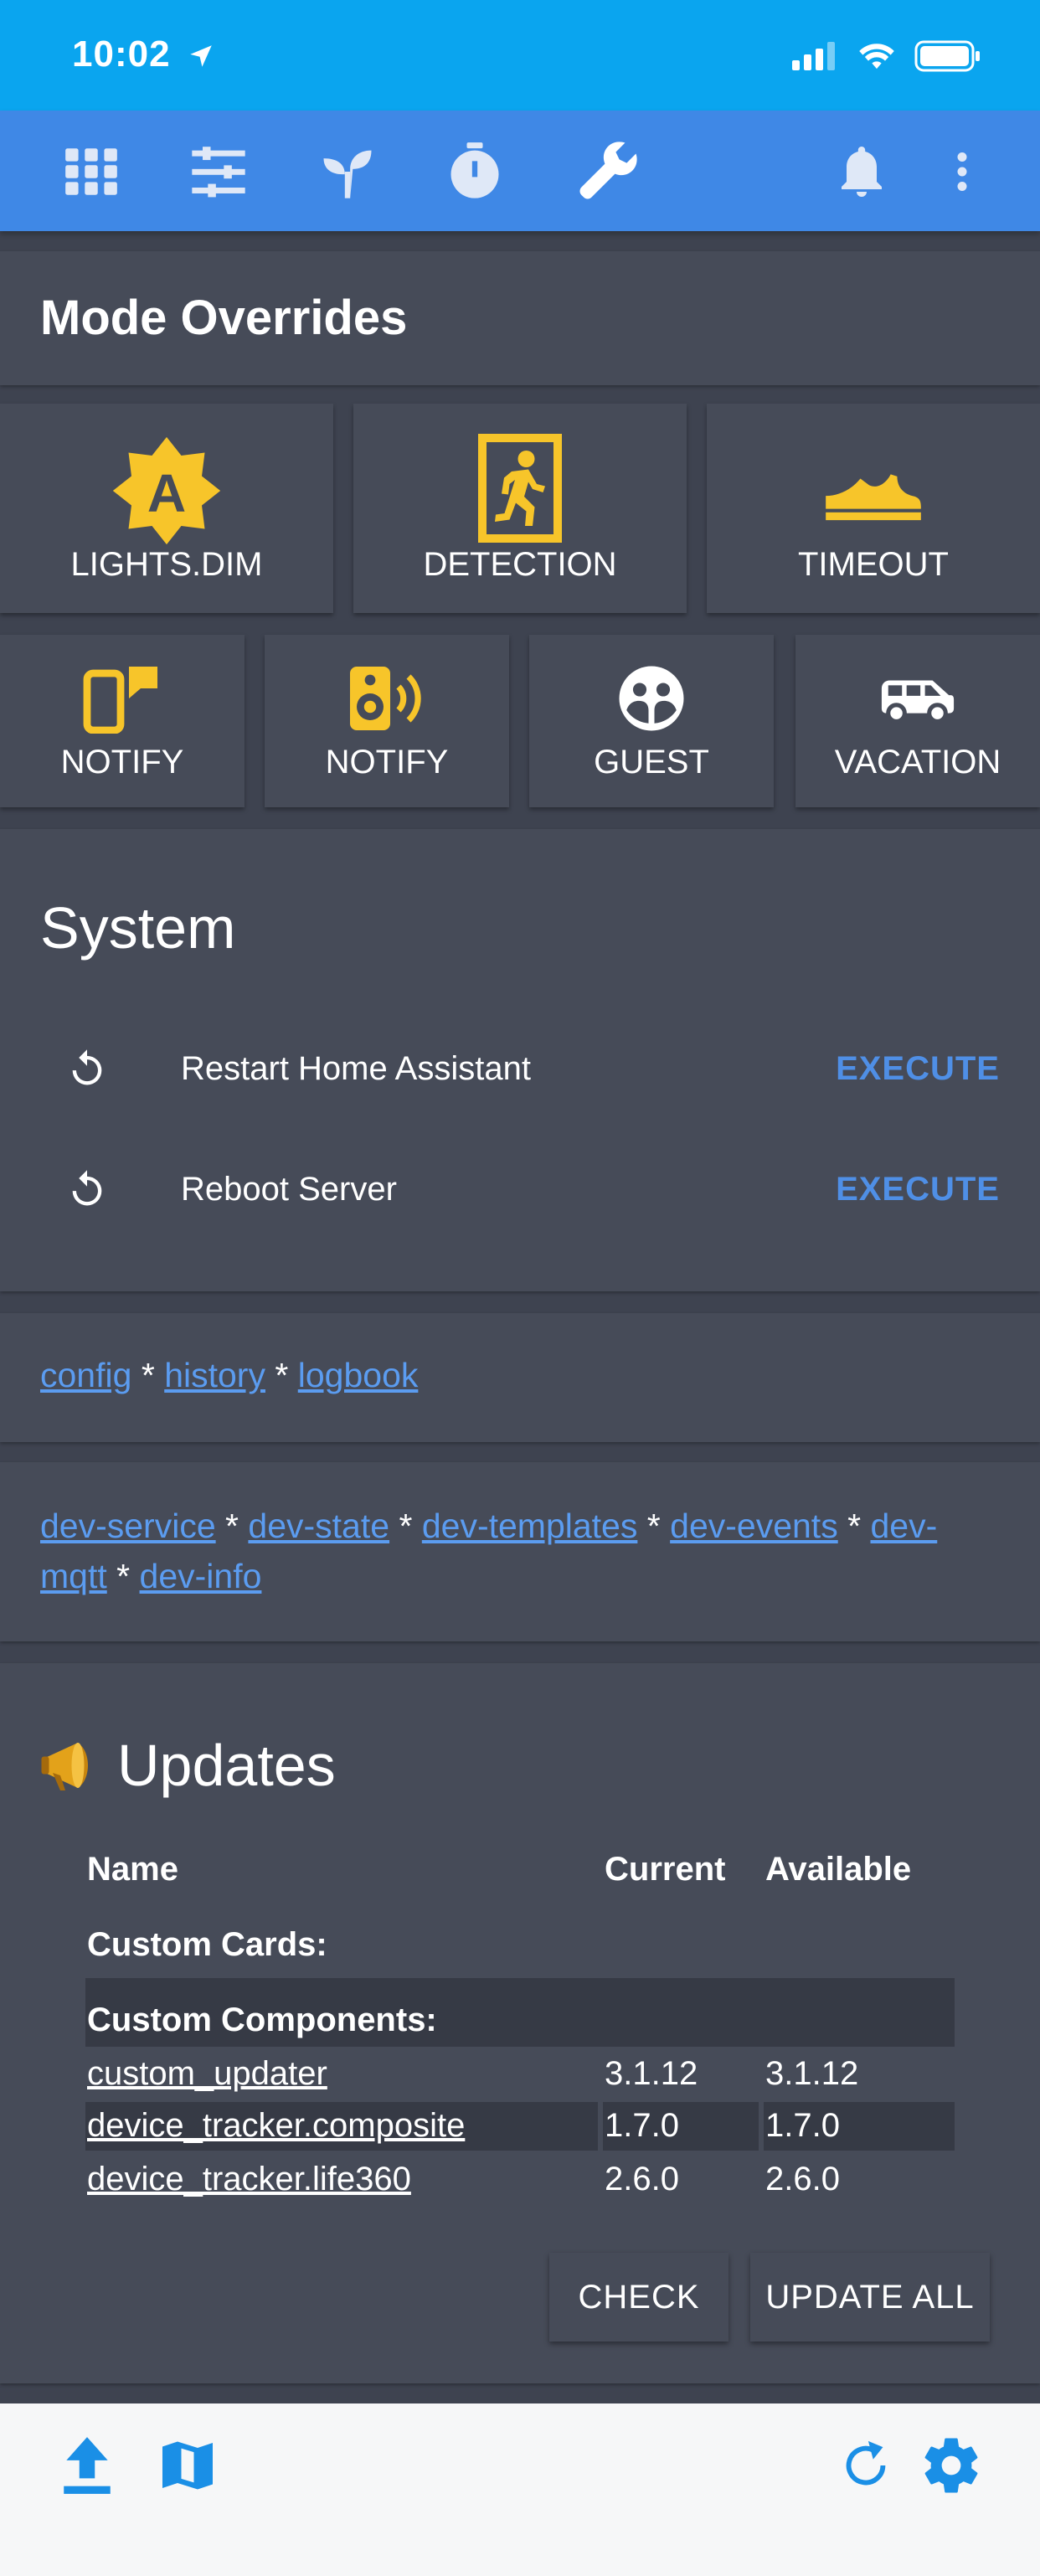 This screenshot has width=1040, height=2576. I want to click on settings-gear-icon, so click(952, 2465).